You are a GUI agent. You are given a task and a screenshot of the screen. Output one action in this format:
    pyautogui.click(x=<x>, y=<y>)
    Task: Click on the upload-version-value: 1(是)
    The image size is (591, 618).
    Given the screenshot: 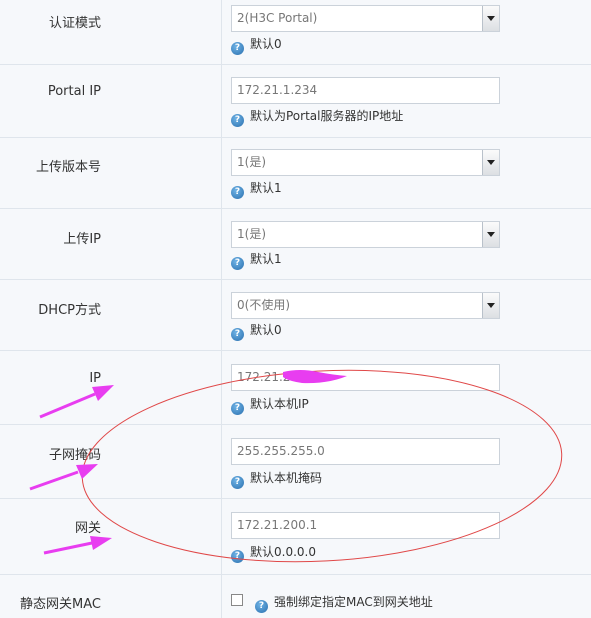 What is the action you would take?
    pyautogui.click(x=251, y=162)
    